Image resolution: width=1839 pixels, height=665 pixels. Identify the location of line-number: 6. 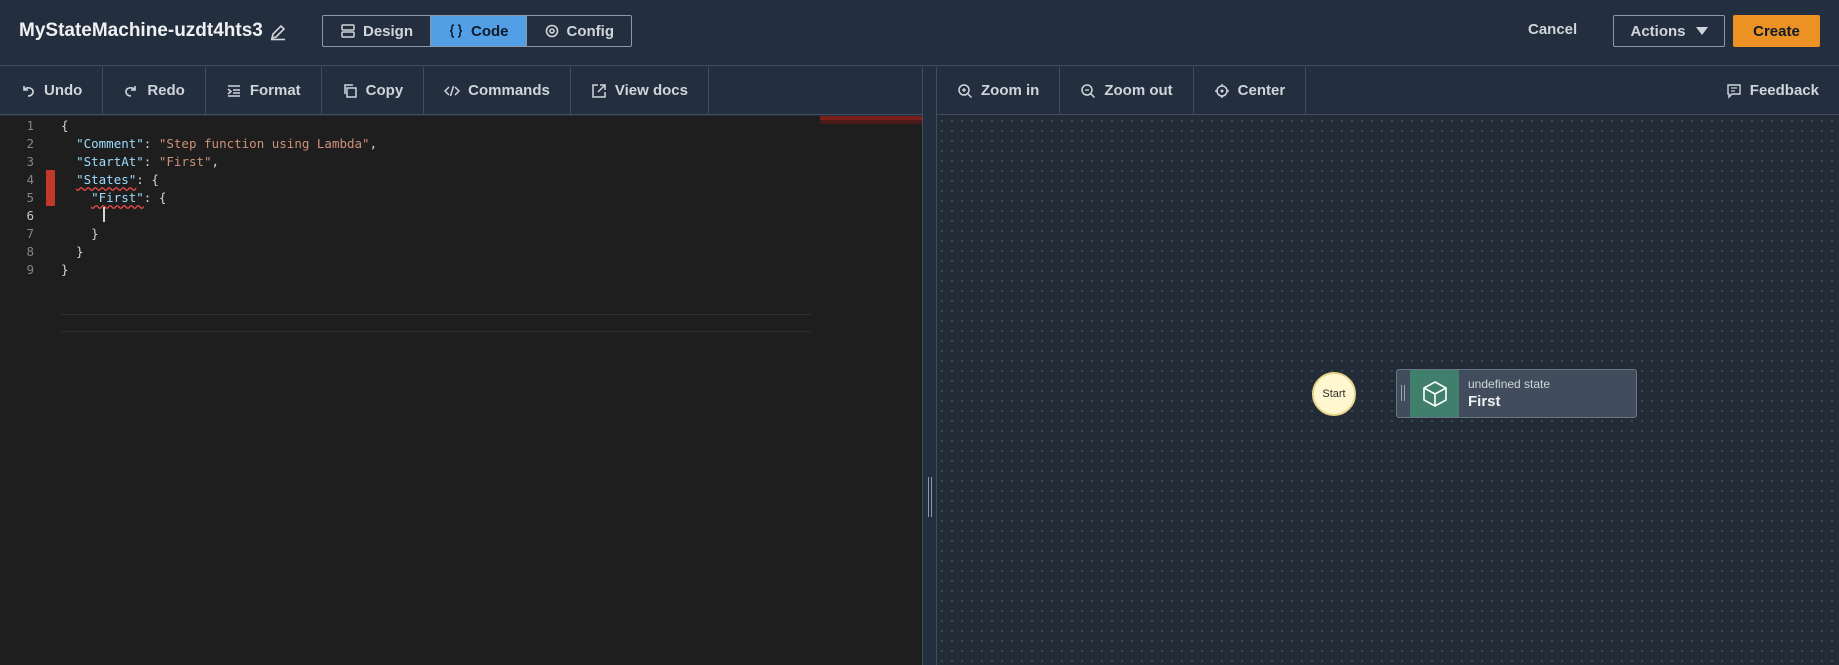
(30, 215).